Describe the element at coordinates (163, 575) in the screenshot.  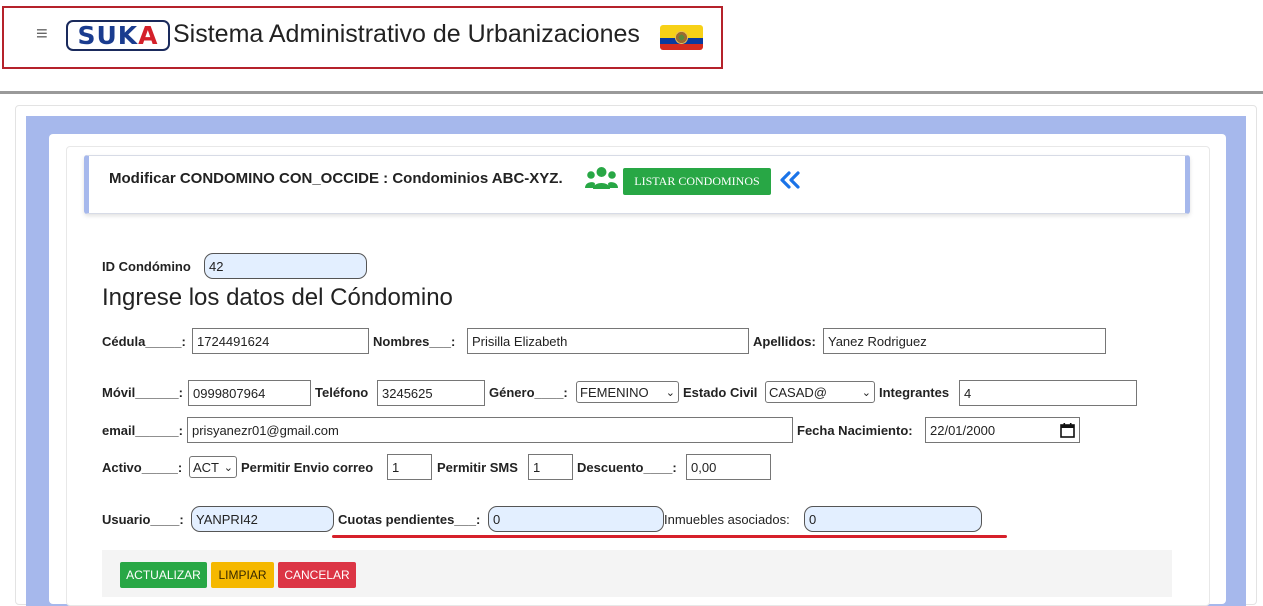
I see `update-button: ACTUALIZAR` at that location.